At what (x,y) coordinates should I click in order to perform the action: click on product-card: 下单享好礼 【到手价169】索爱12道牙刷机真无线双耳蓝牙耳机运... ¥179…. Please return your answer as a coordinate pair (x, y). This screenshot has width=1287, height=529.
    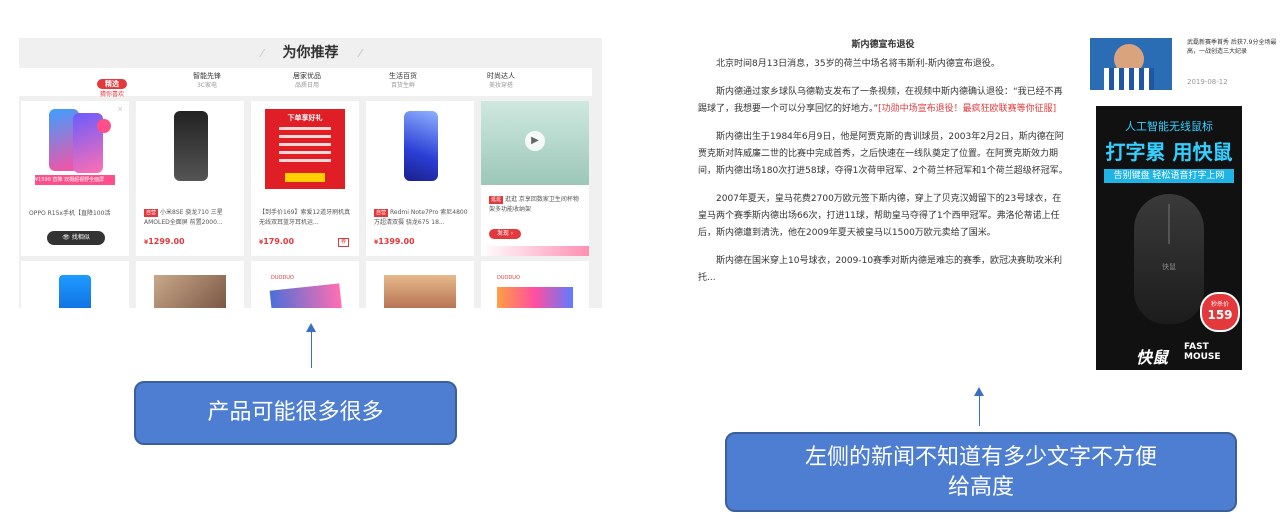
    Looking at the image, I should click on (305, 178).